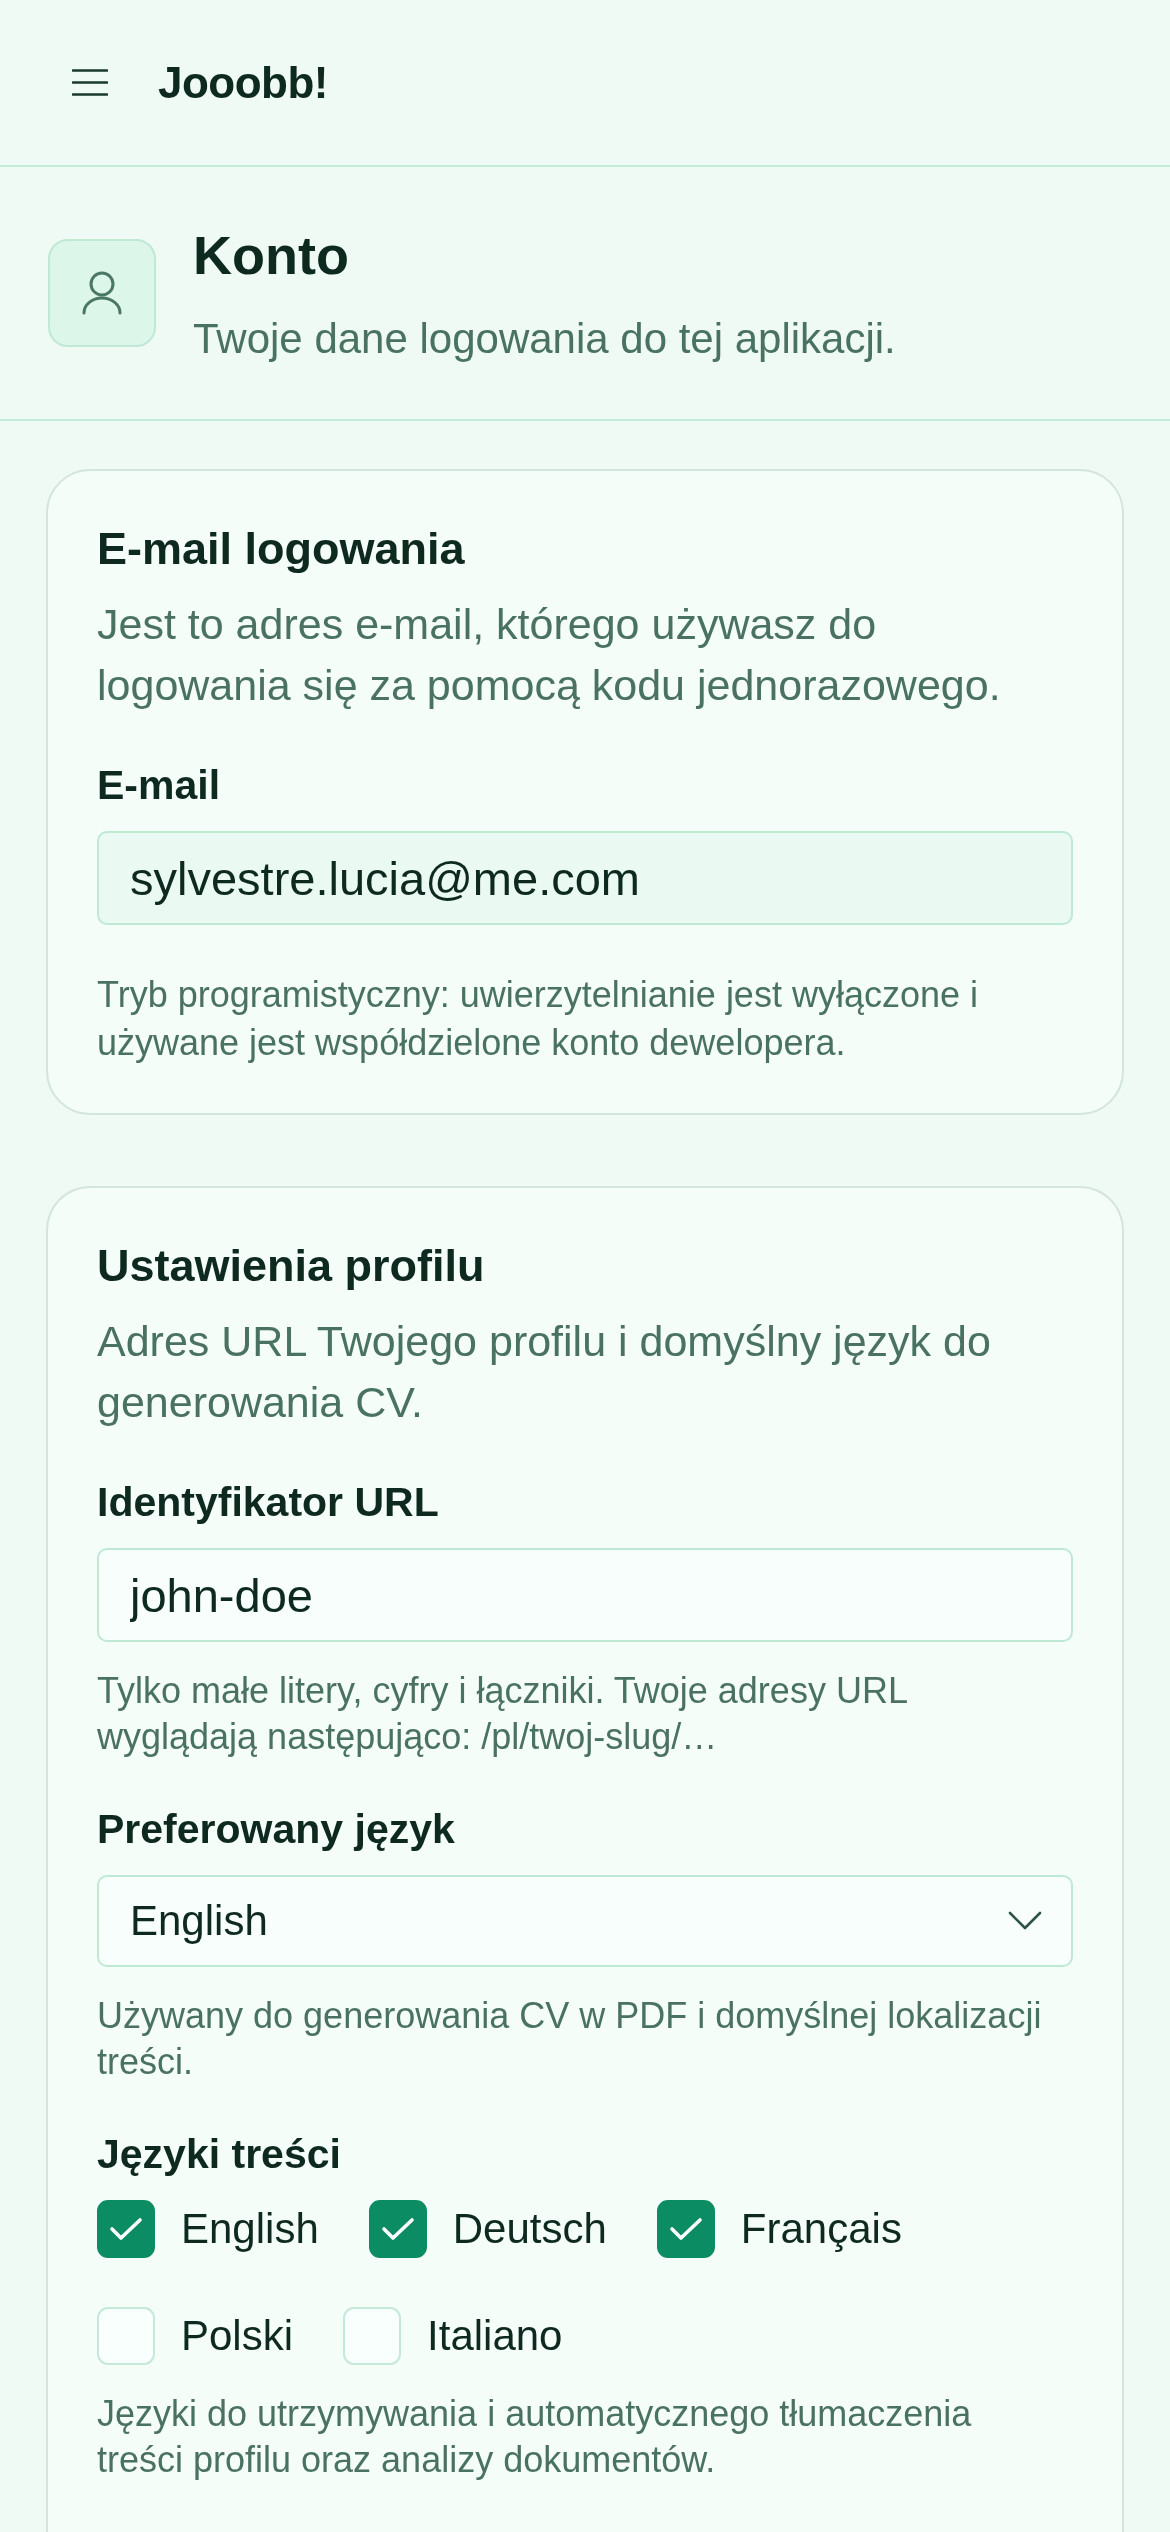  I want to click on text-input: sylvestre.lucia@me.com, so click(585, 878).